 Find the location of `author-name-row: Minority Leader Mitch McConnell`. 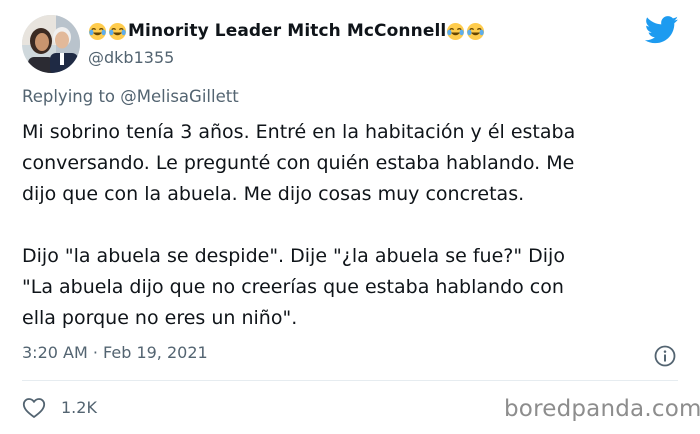

author-name-row: Minority Leader Mitch McConnell is located at coordinates (287, 31).